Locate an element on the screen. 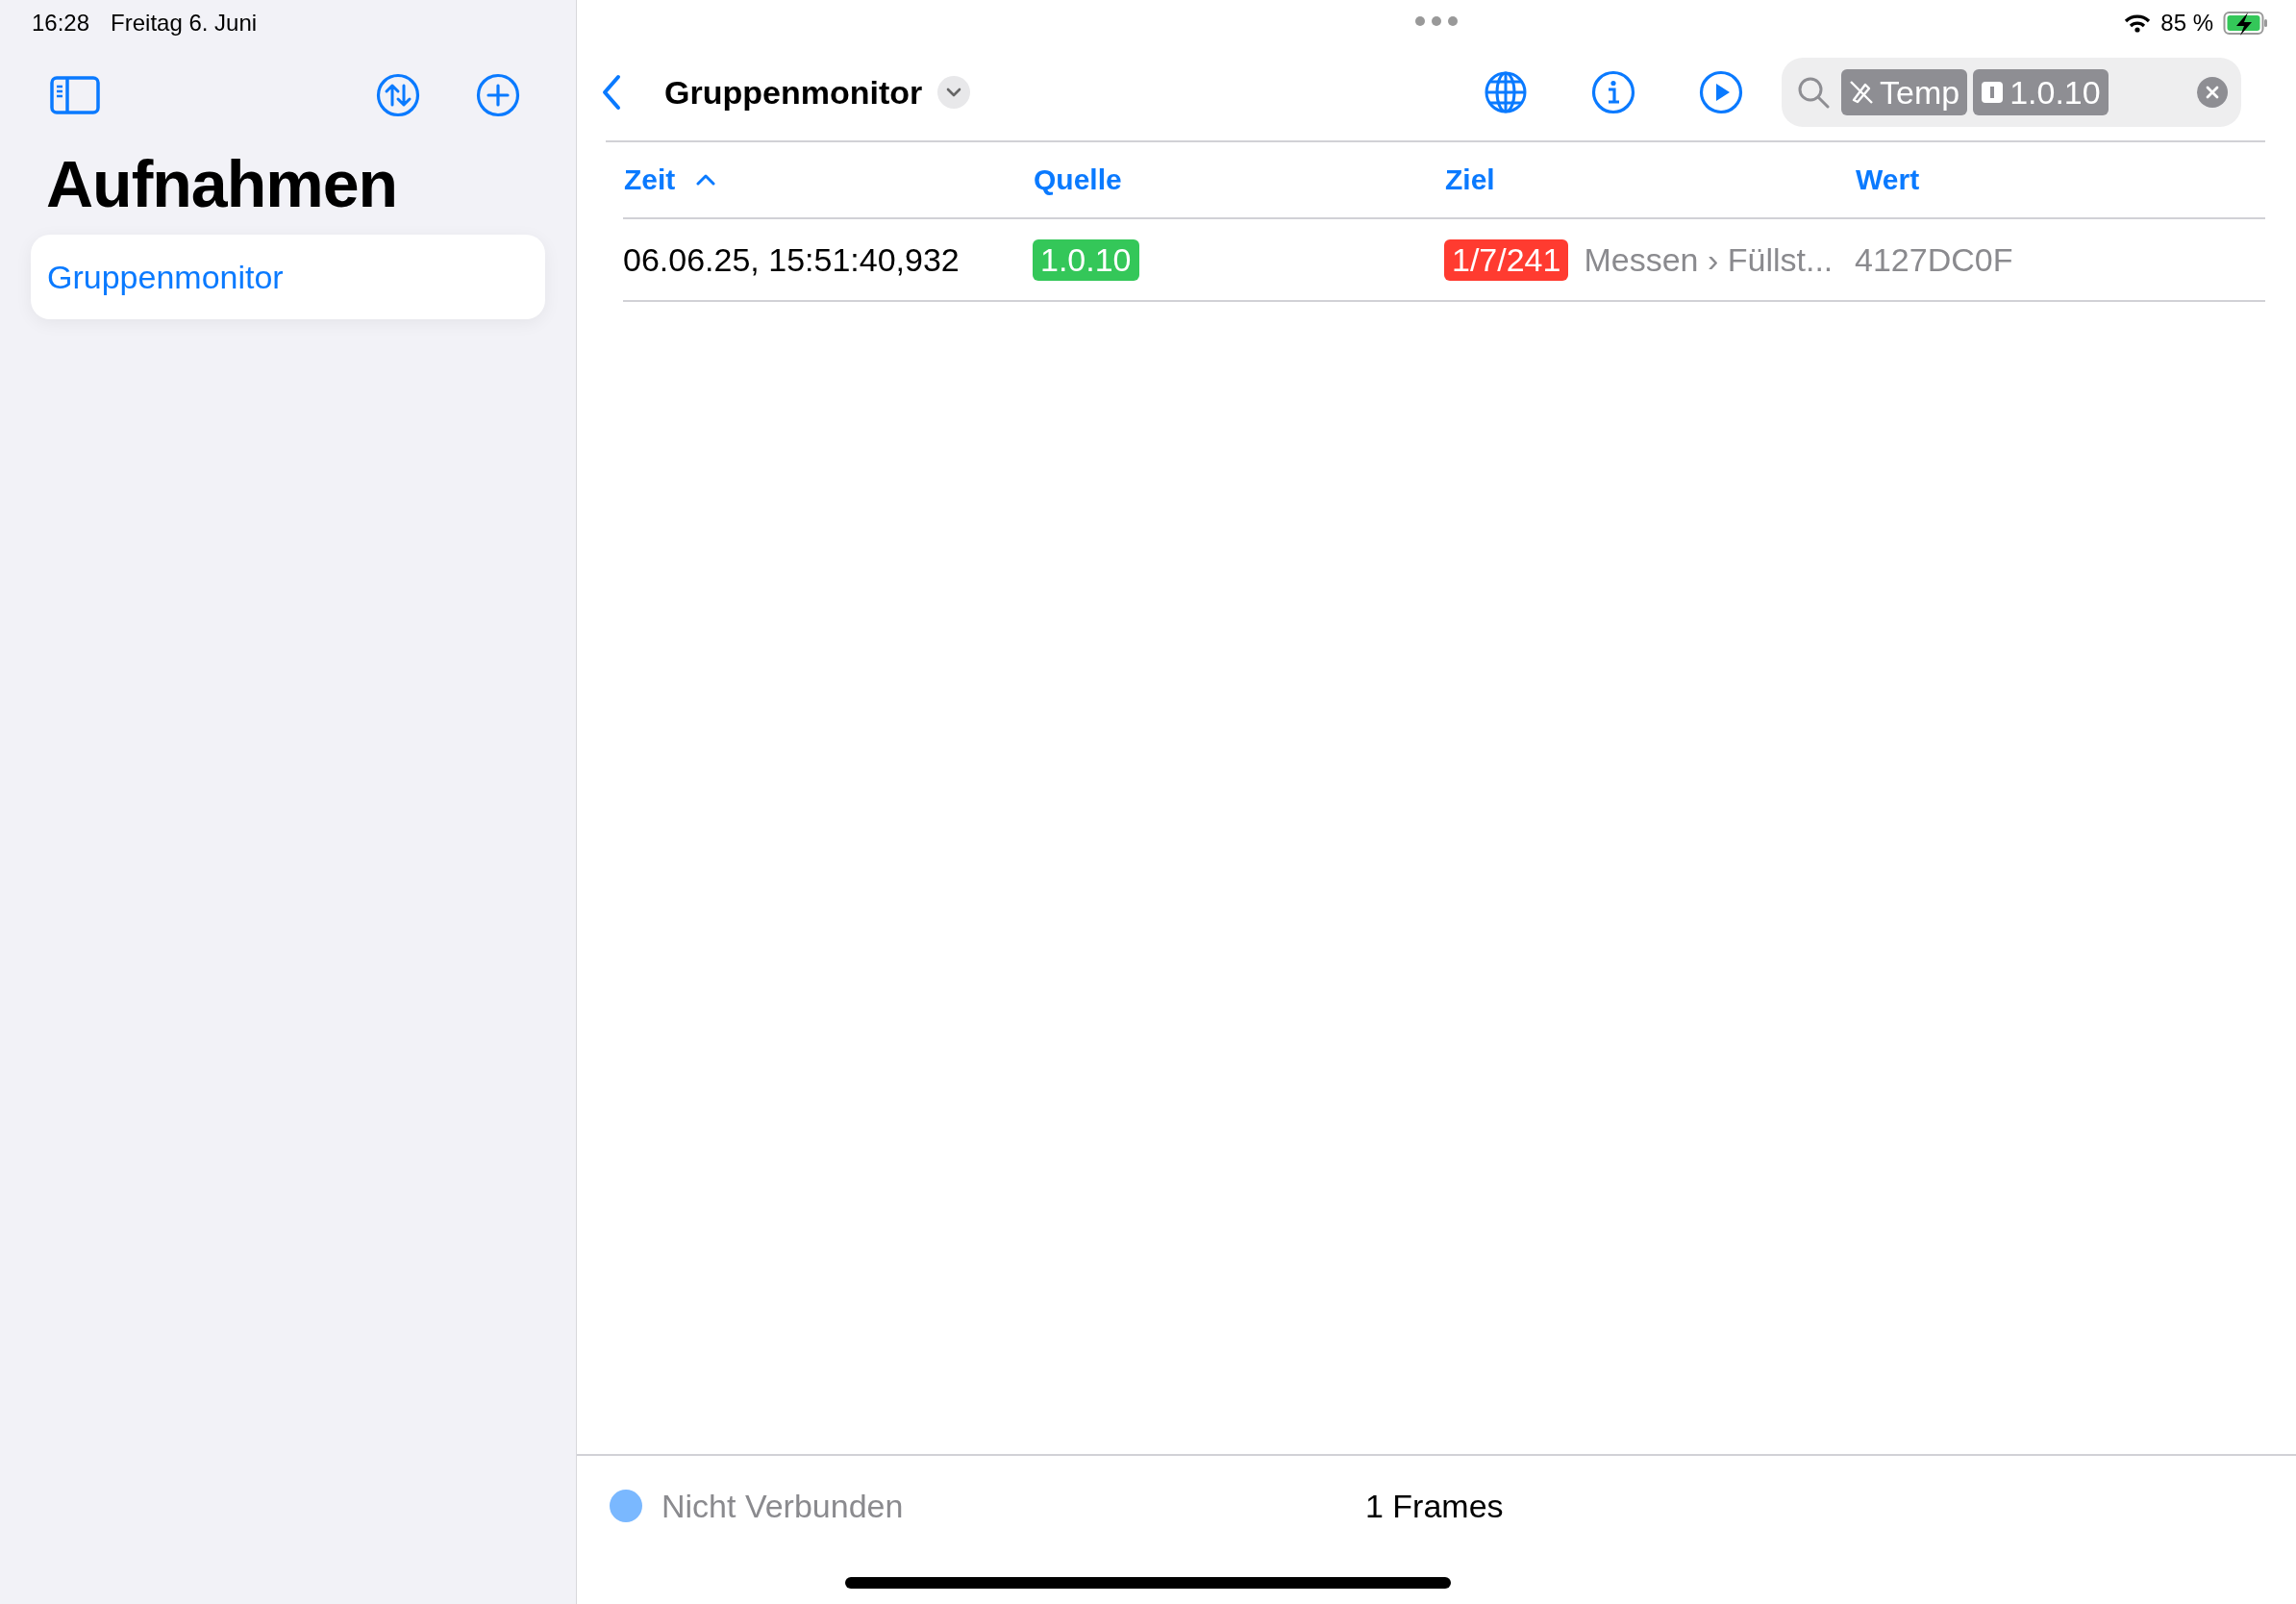  info-icon is located at coordinates (1613, 92).